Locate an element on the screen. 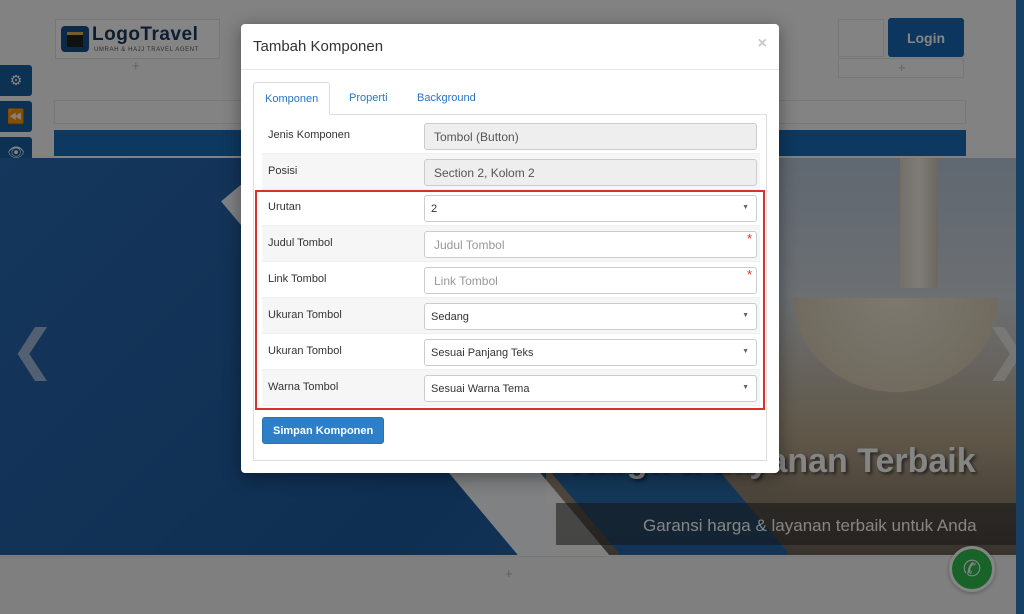  urutan-value: 2 is located at coordinates (434, 209).